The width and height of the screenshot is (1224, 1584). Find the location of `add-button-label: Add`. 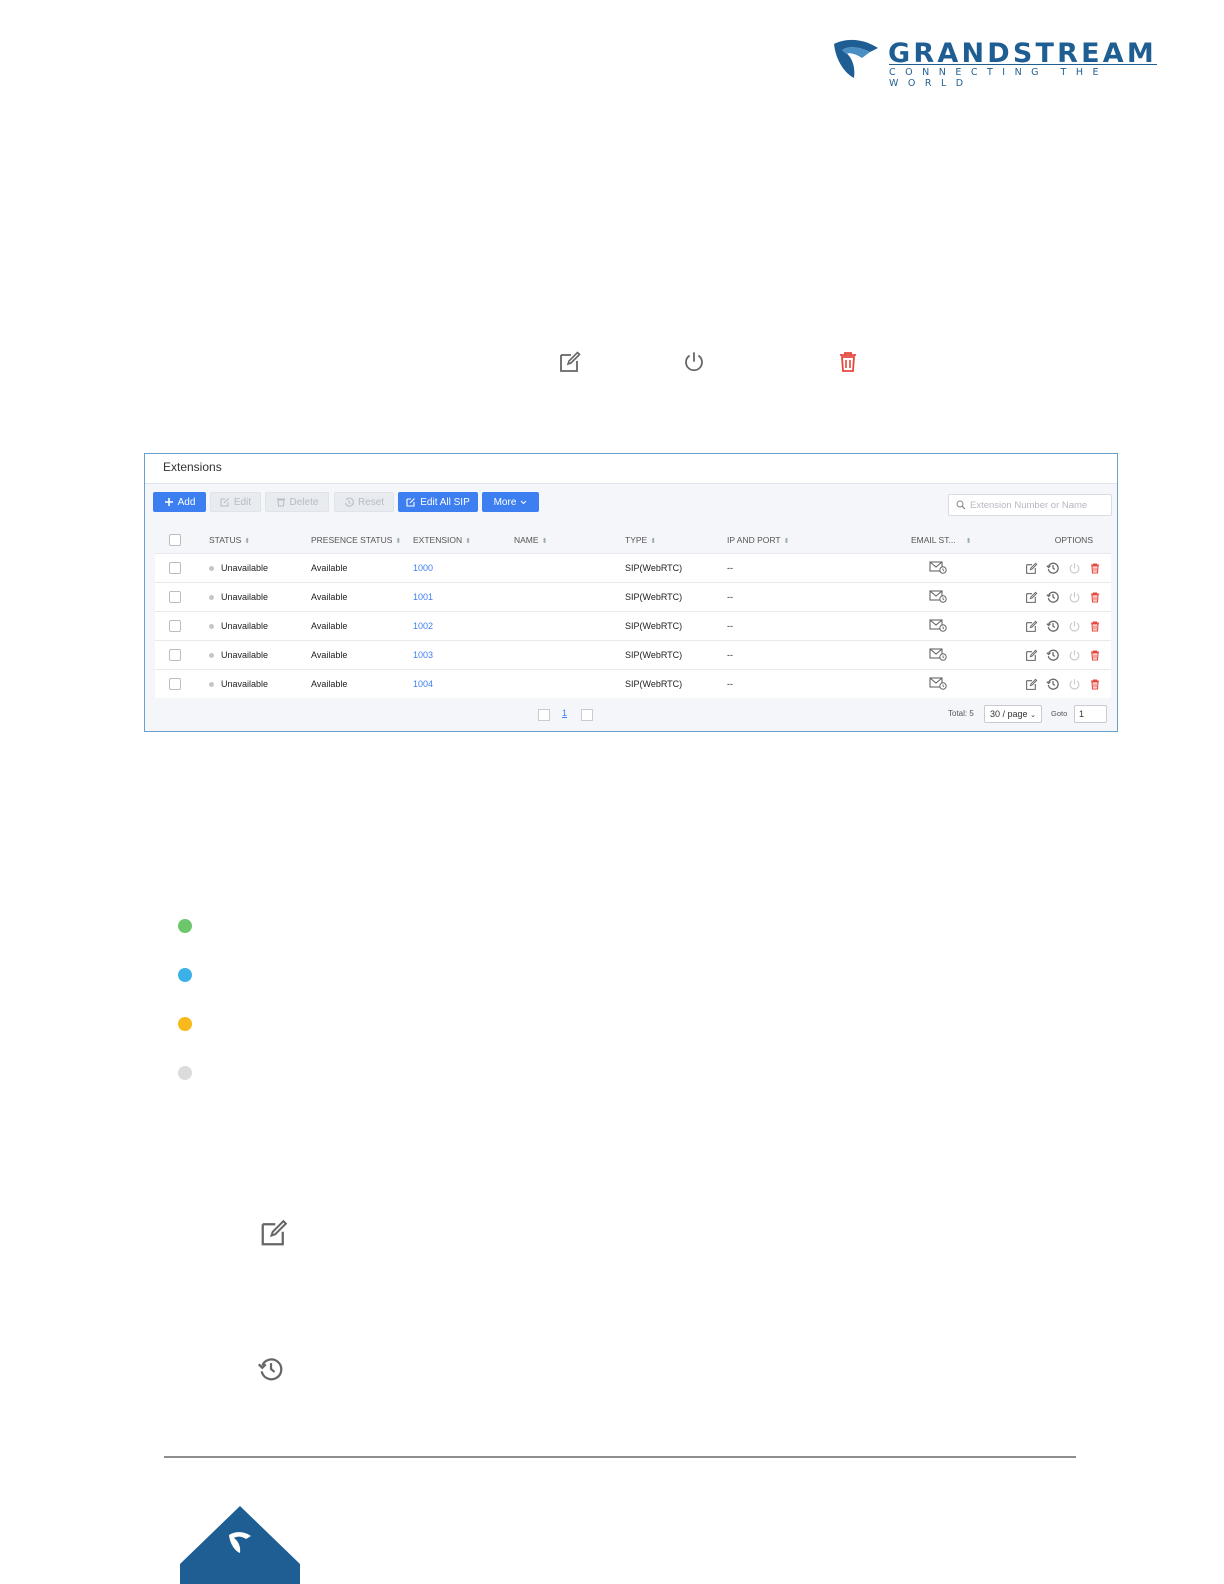

add-button-label: Add is located at coordinates (186, 502).